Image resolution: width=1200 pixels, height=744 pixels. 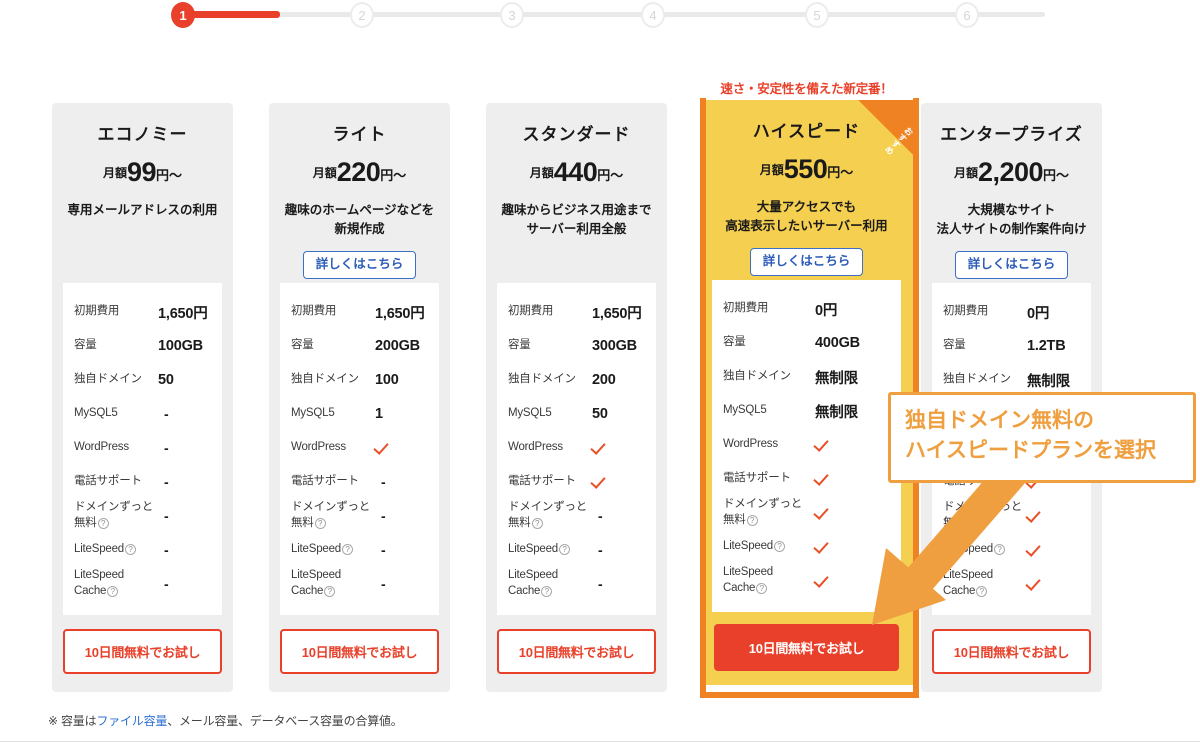 I want to click on feature-value: 100, so click(x=387, y=380).